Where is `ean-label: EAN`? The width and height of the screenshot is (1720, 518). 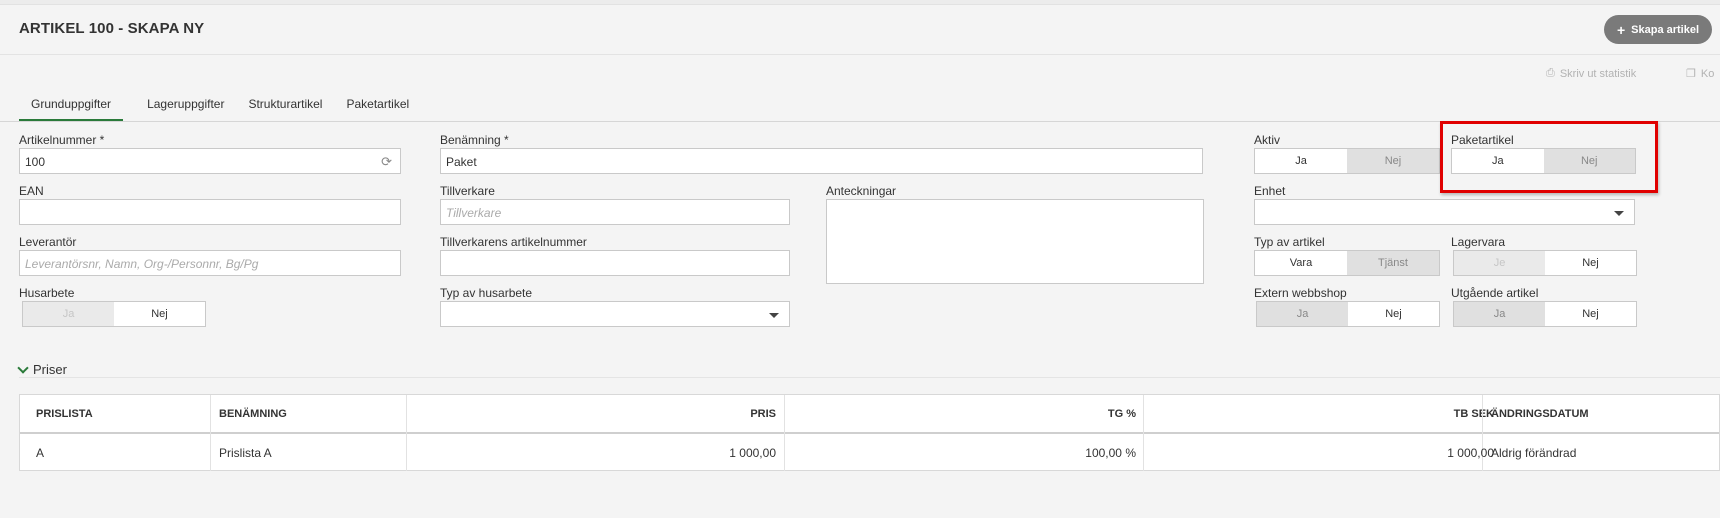 ean-label: EAN is located at coordinates (31, 191).